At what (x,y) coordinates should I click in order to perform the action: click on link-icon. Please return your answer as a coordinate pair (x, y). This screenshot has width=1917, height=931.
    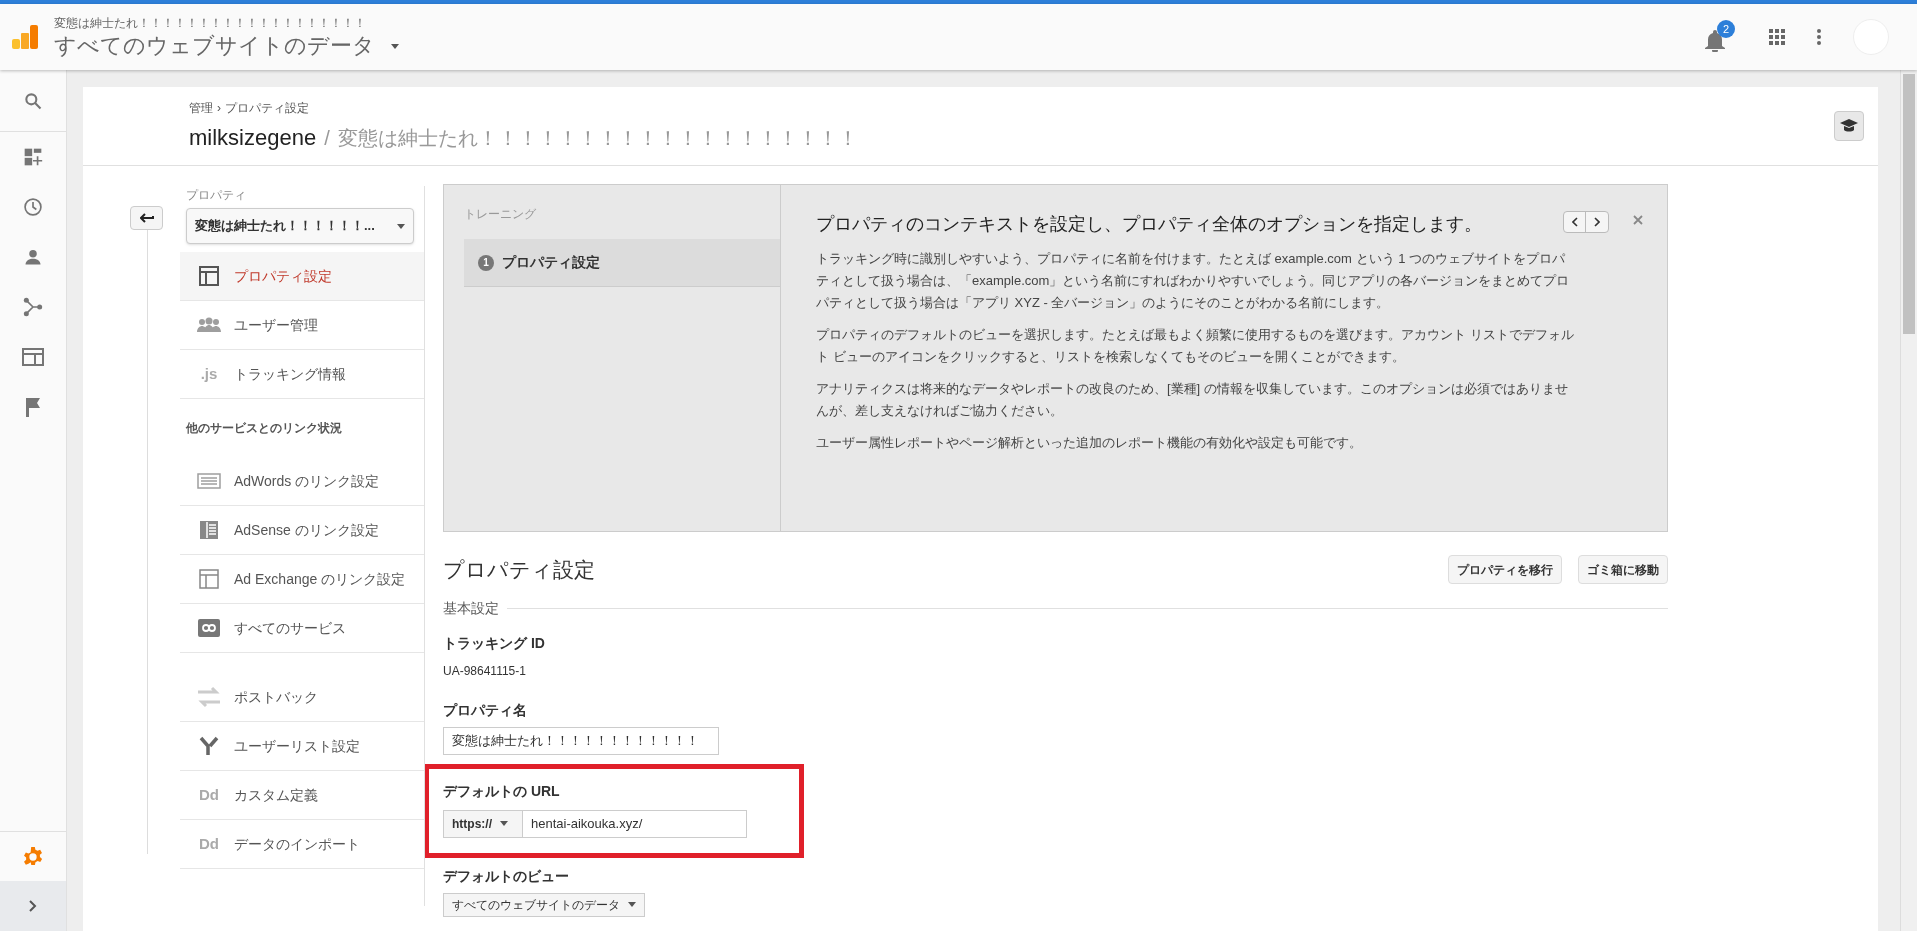
    Looking at the image, I should click on (209, 628).